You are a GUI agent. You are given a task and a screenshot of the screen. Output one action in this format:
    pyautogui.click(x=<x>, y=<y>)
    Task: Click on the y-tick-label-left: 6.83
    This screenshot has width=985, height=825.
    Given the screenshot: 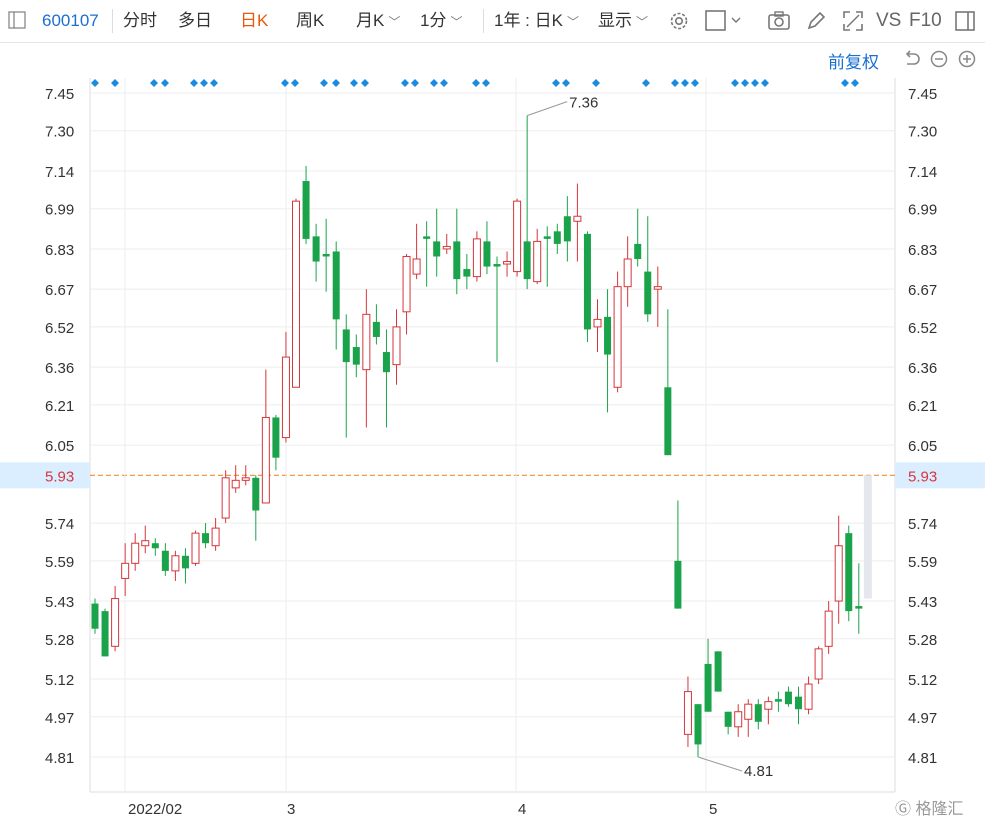 What is the action you would take?
    pyautogui.click(x=59, y=250)
    